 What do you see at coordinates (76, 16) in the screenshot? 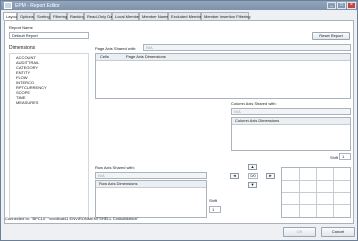
I see `tab-ranking: Ranking` at bounding box center [76, 16].